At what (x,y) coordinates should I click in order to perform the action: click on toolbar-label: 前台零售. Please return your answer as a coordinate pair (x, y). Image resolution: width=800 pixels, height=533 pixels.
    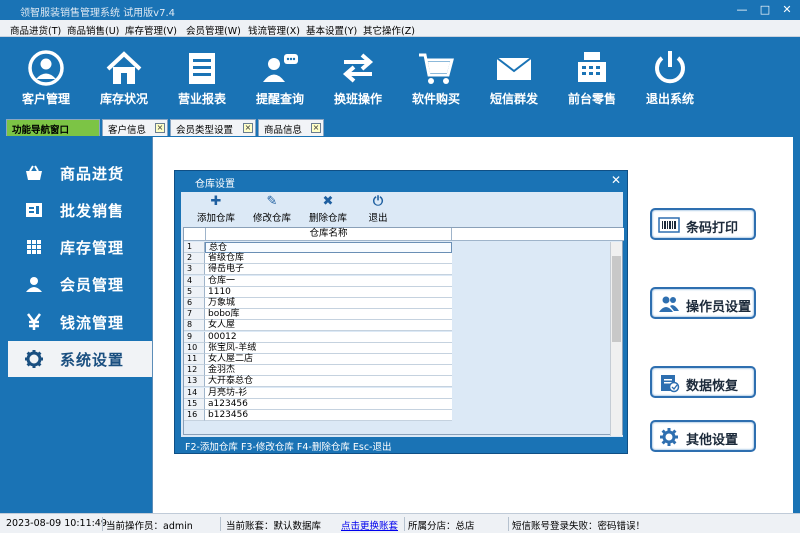
    Looking at the image, I should click on (591, 99).